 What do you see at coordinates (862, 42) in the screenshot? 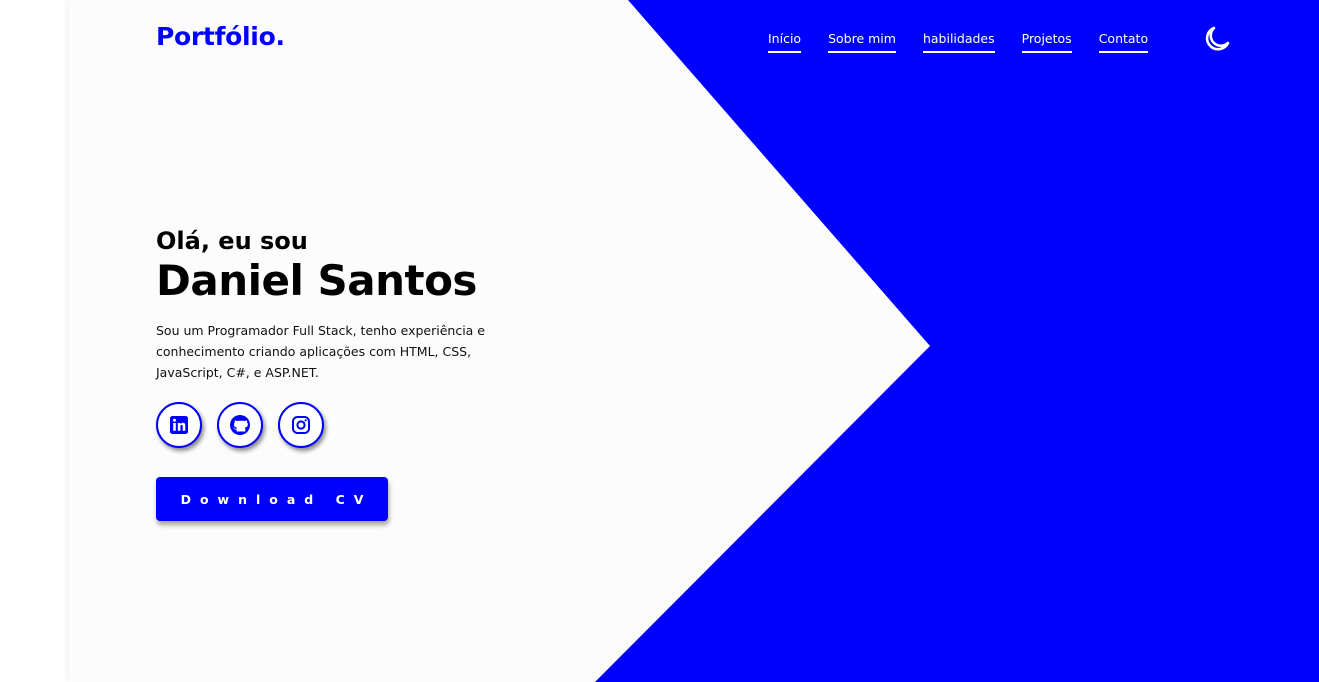
I see `nav-link-sobre-mim: Sobre mim` at bounding box center [862, 42].